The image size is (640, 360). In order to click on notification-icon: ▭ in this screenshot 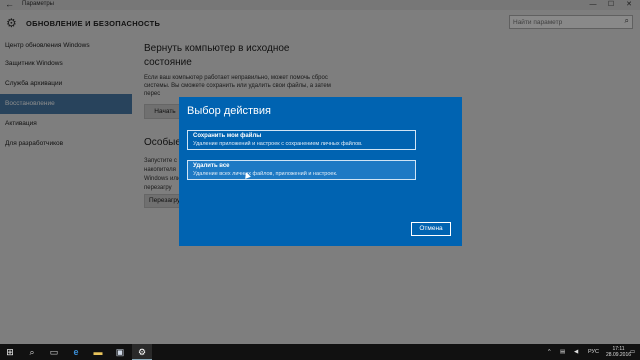, I will do `click(632, 352)`.